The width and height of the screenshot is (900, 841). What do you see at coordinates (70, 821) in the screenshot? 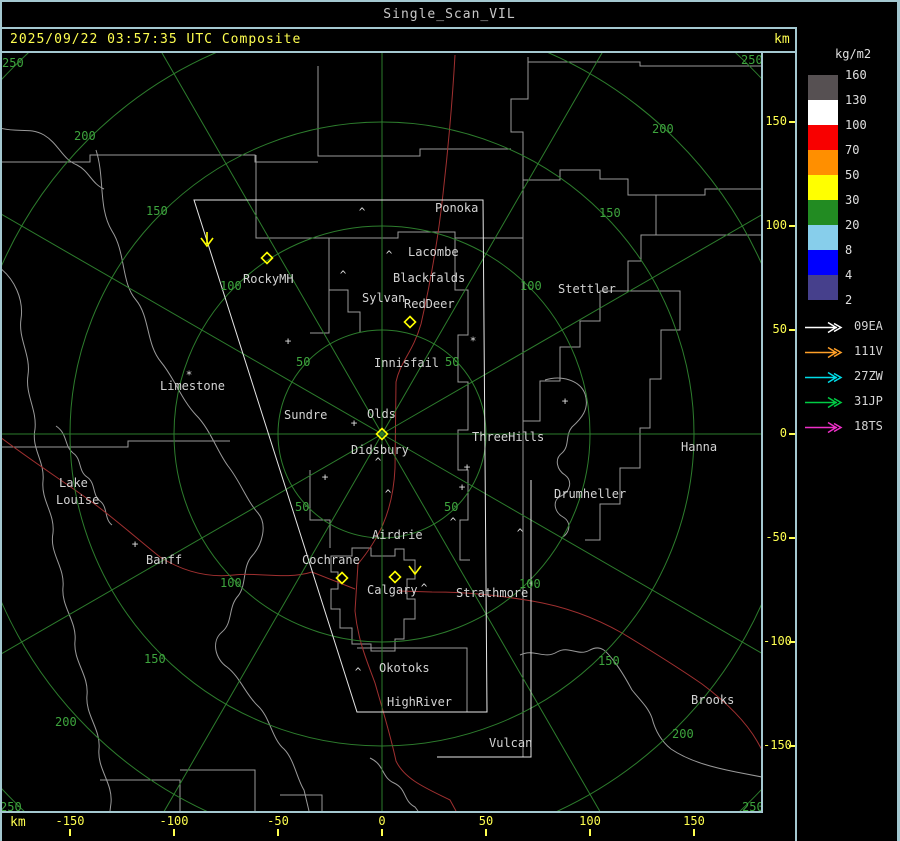
I see `bottom-axis-tick-label: -150` at bounding box center [70, 821].